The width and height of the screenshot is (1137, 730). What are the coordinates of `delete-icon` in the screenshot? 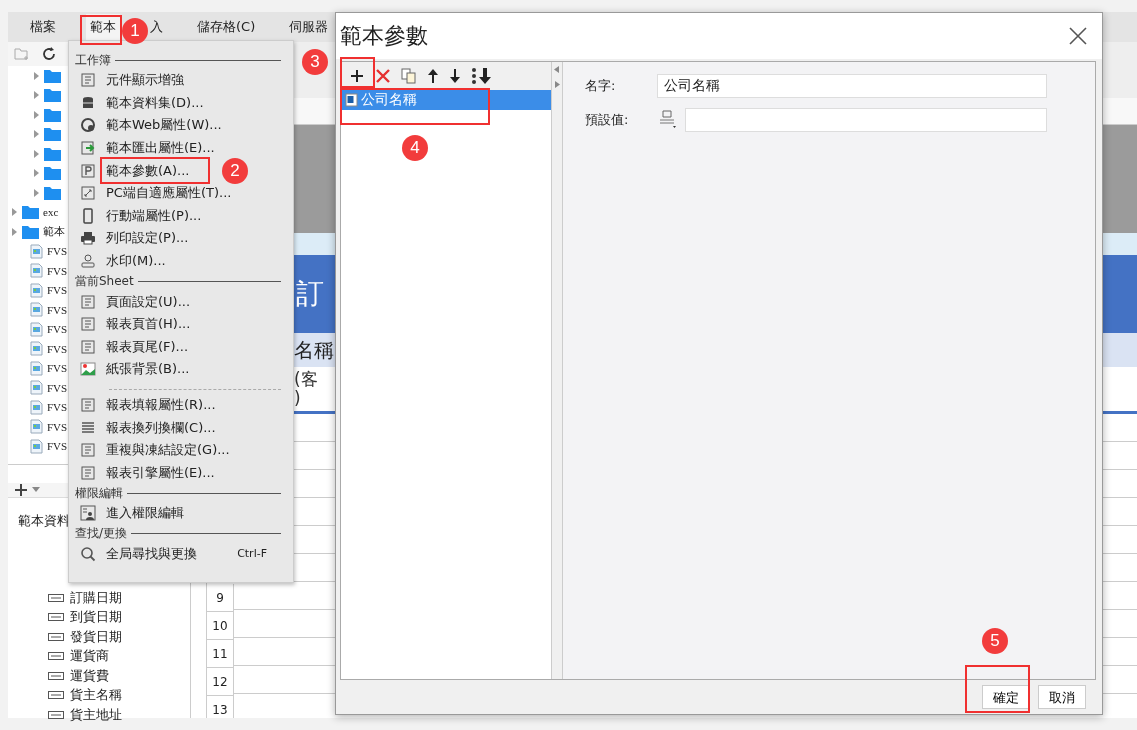 It's located at (383, 76).